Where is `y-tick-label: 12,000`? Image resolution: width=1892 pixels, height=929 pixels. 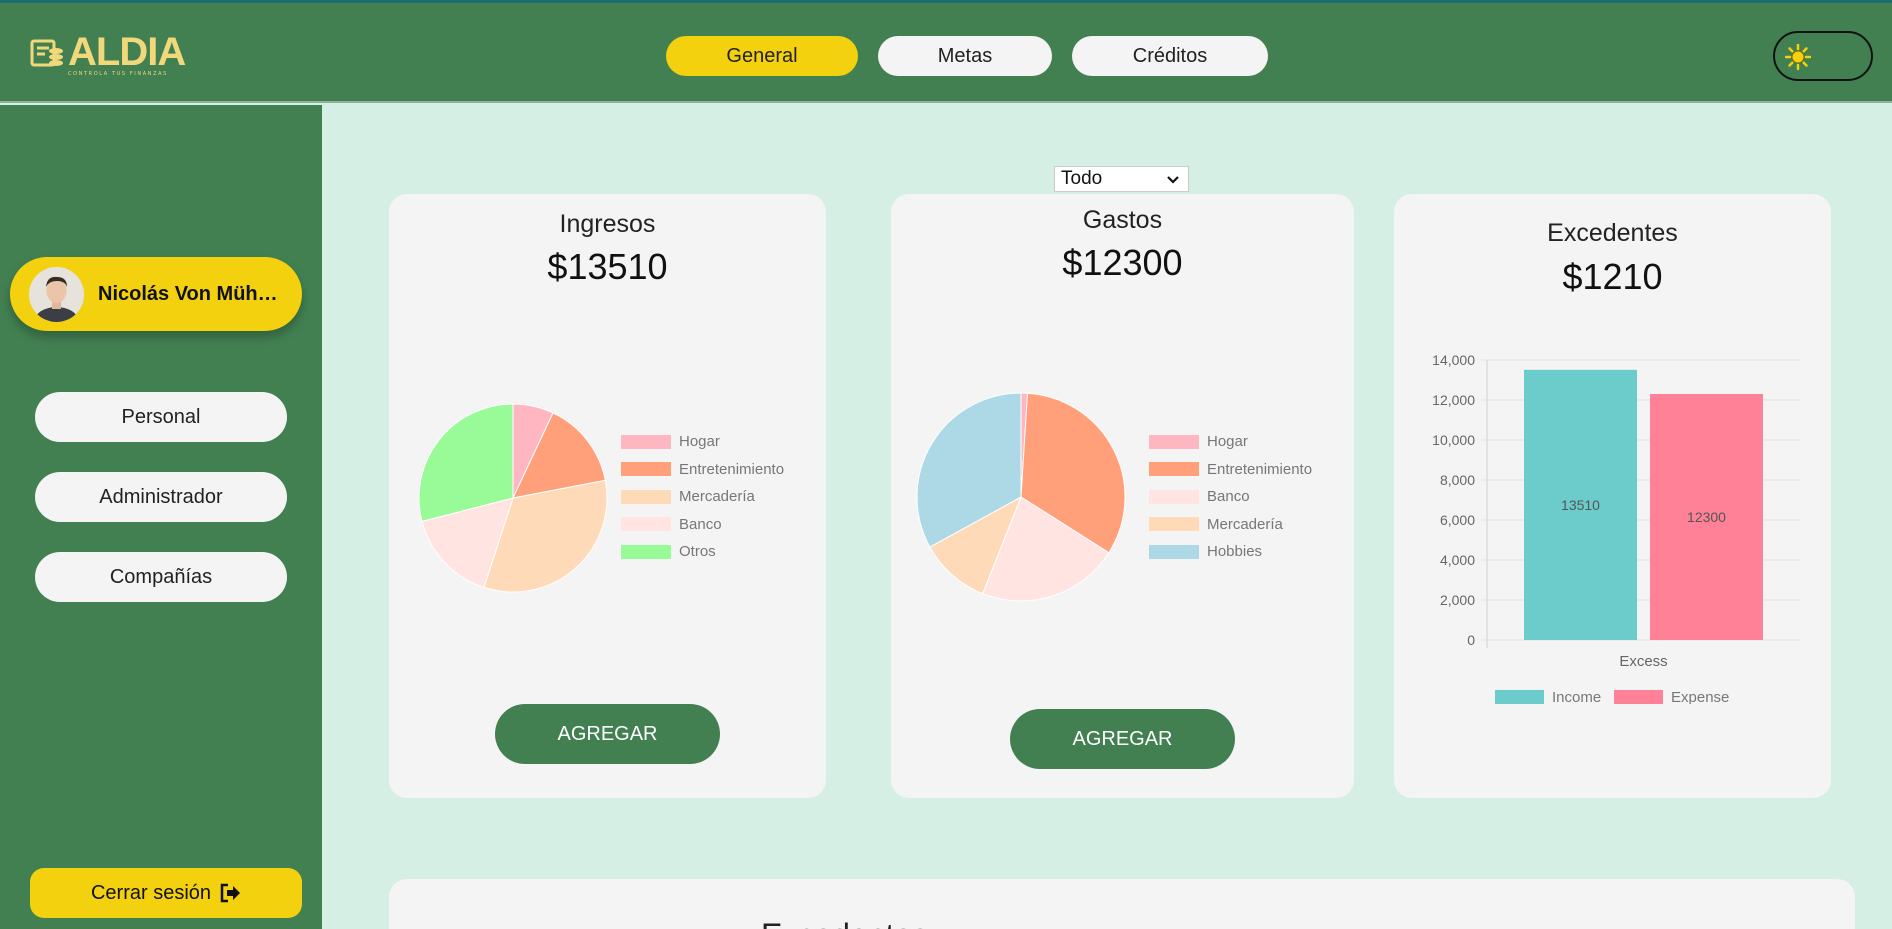 y-tick-label: 12,000 is located at coordinates (1453, 400).